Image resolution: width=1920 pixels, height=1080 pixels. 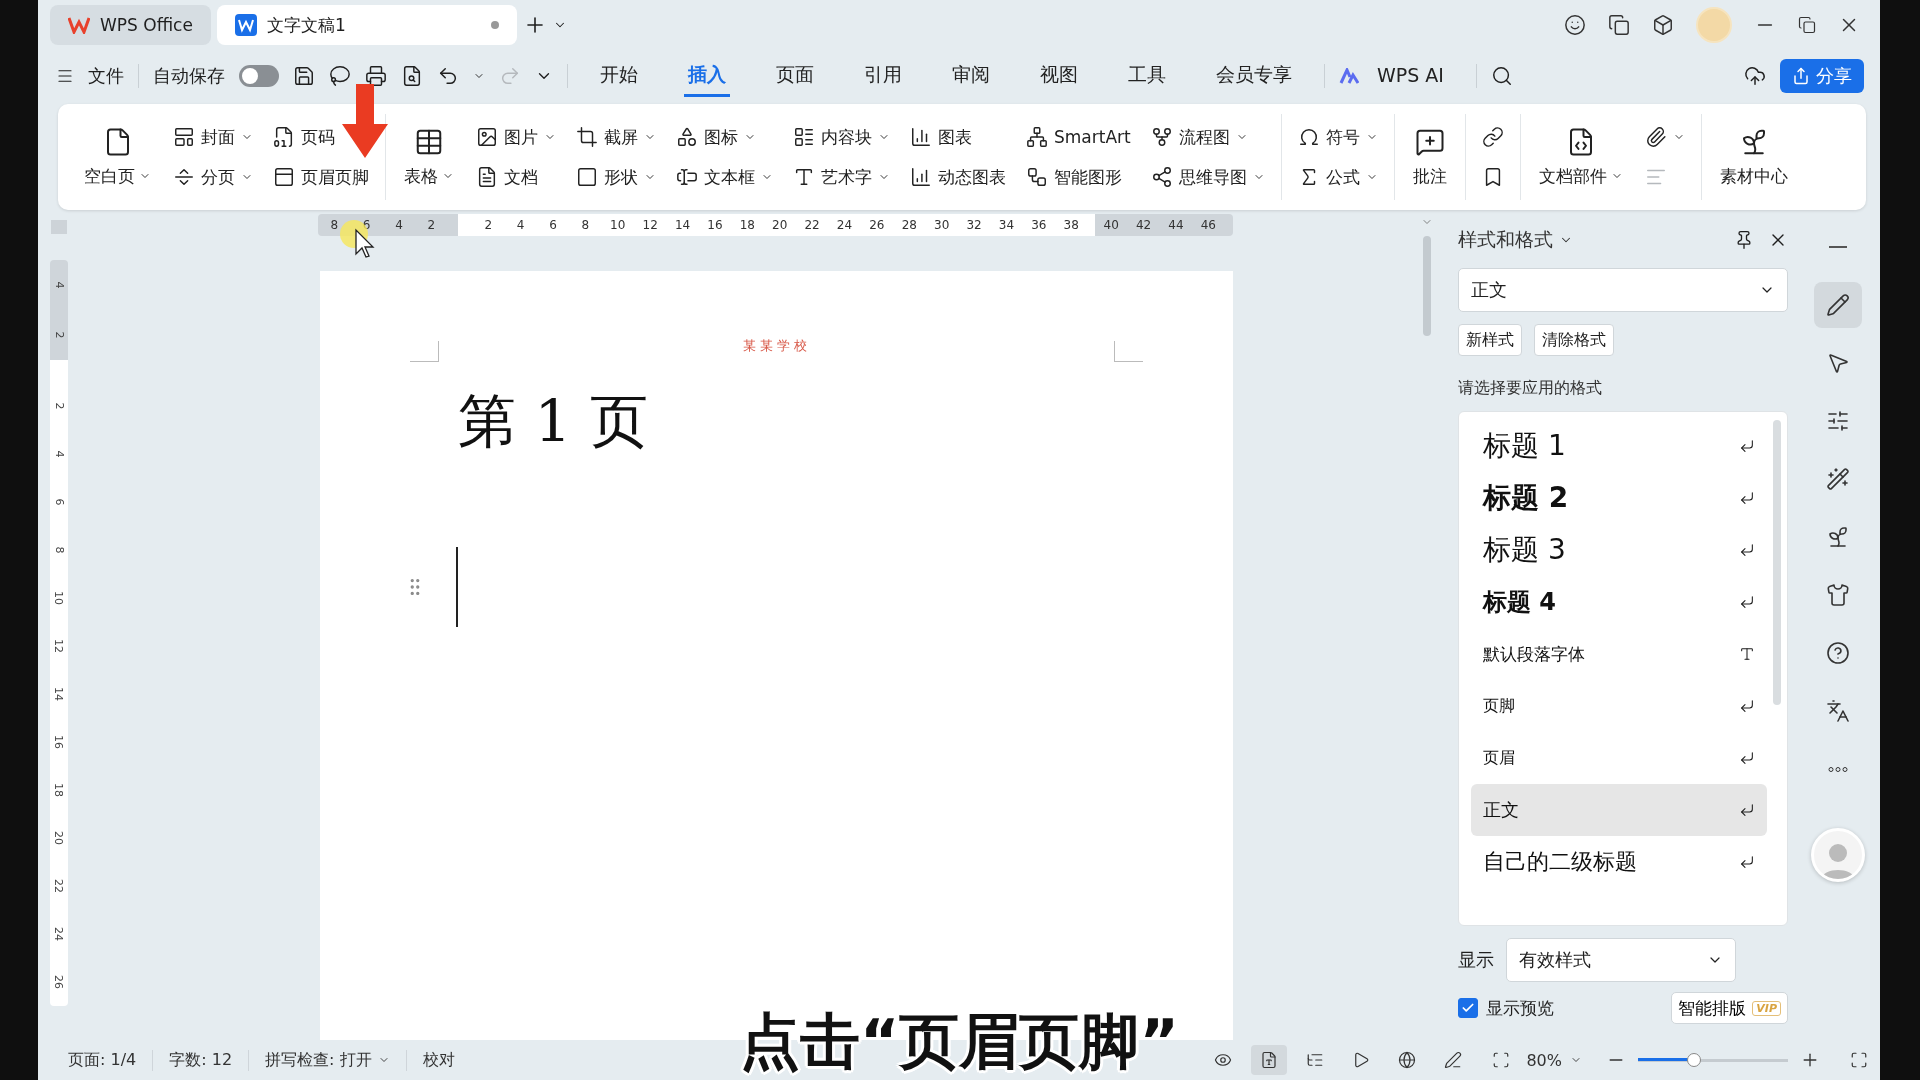 I want to click on print-preview-icon, so click(x=412, y=76).